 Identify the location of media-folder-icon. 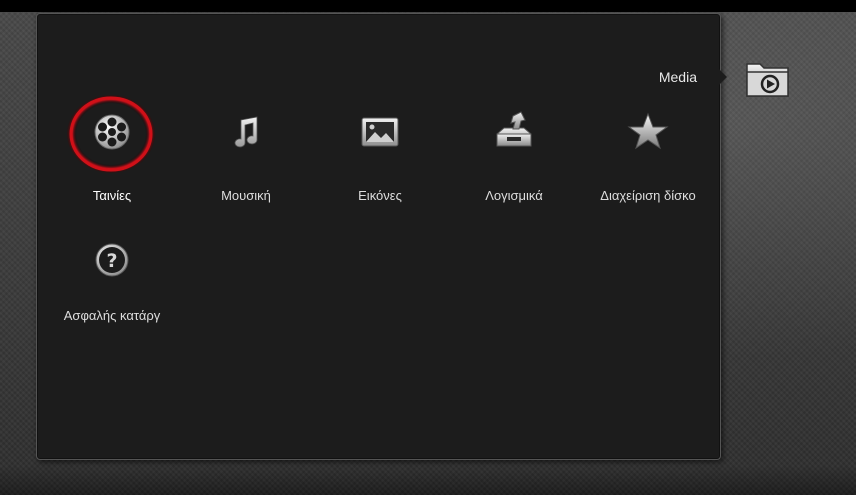
(768, 78).